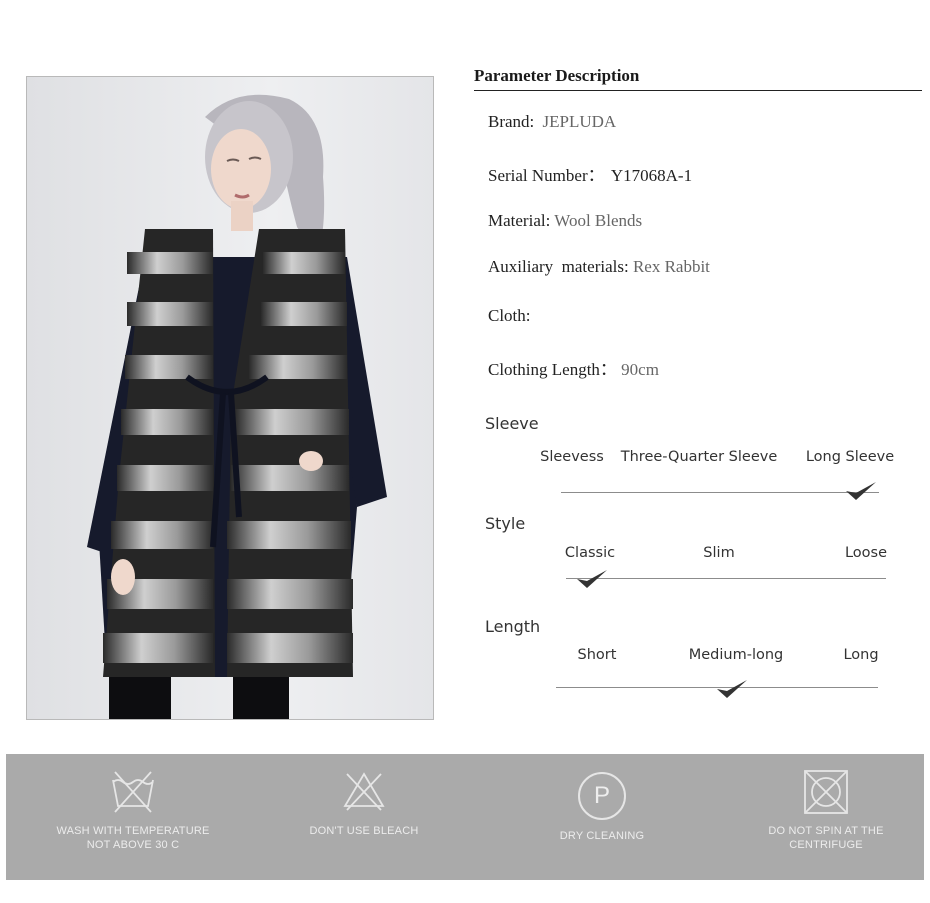  What do you see at coordinates (557, 75) in the screenshot?
I see `parameter-title: Parameter Description` at bounding box center [557, 75].